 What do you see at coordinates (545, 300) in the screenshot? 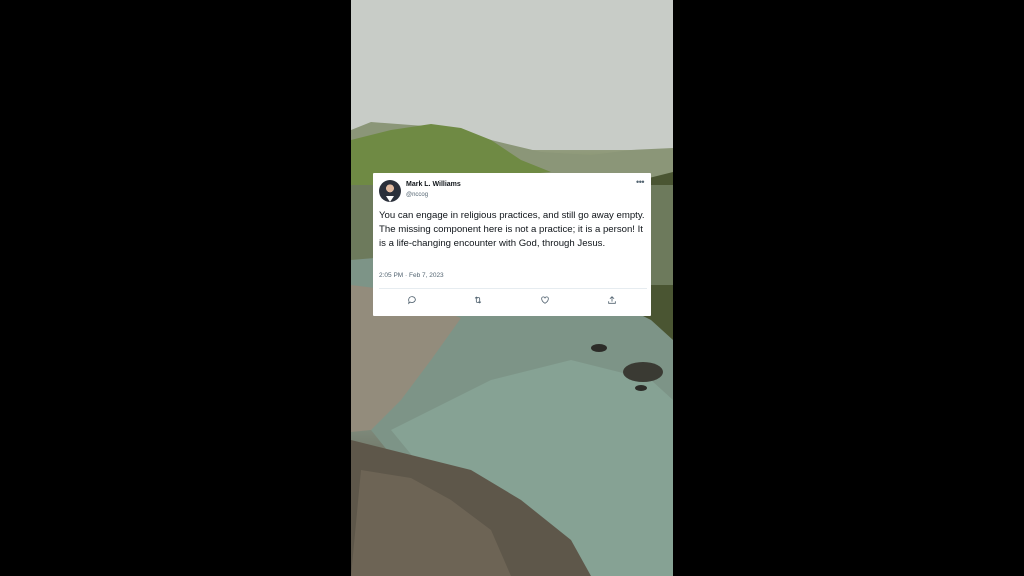
I see `like-icon` at bounding box center [545, 300].